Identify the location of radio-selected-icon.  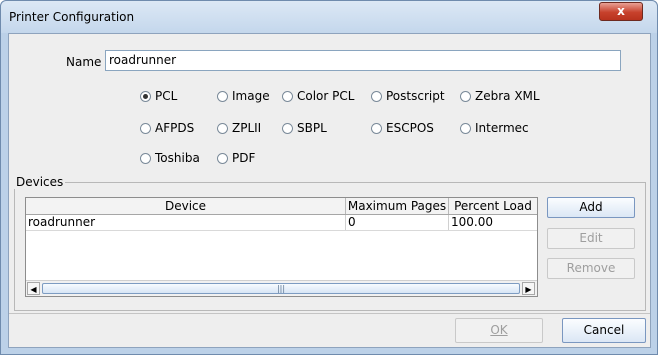
(145, 96).